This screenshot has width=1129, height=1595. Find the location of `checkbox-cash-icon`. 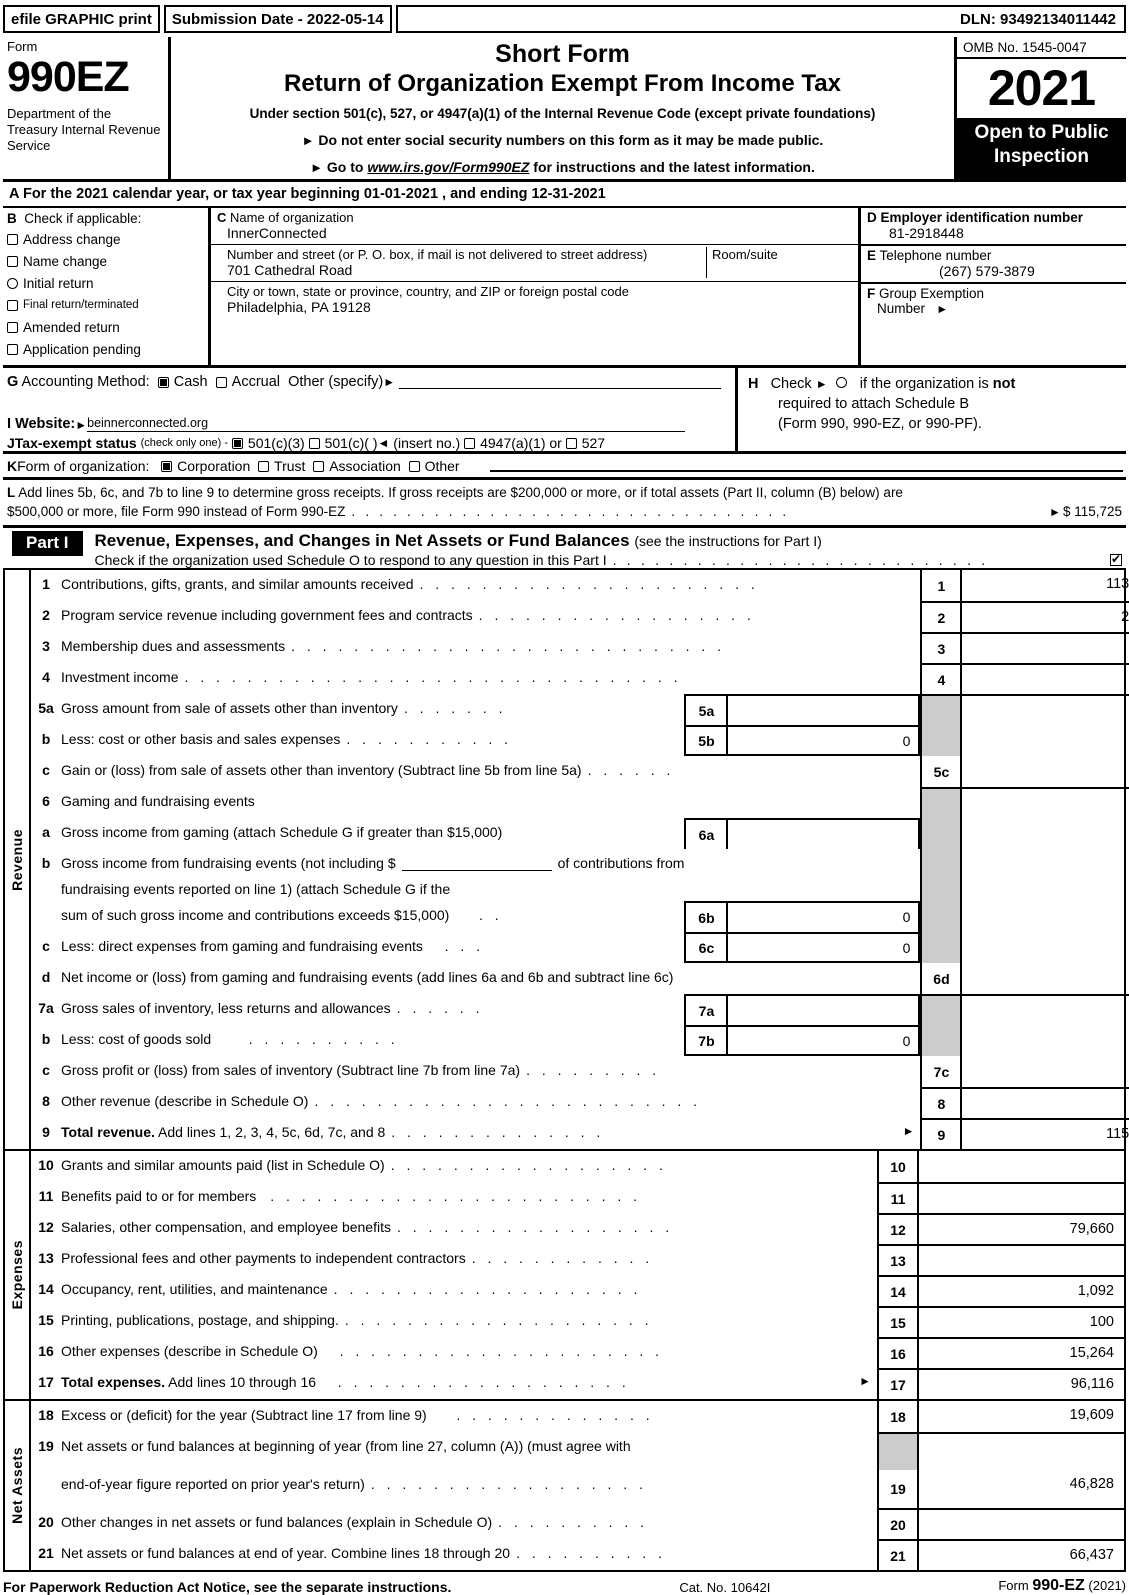

checkbox-cash-icon is located at coordinates (163, 382).